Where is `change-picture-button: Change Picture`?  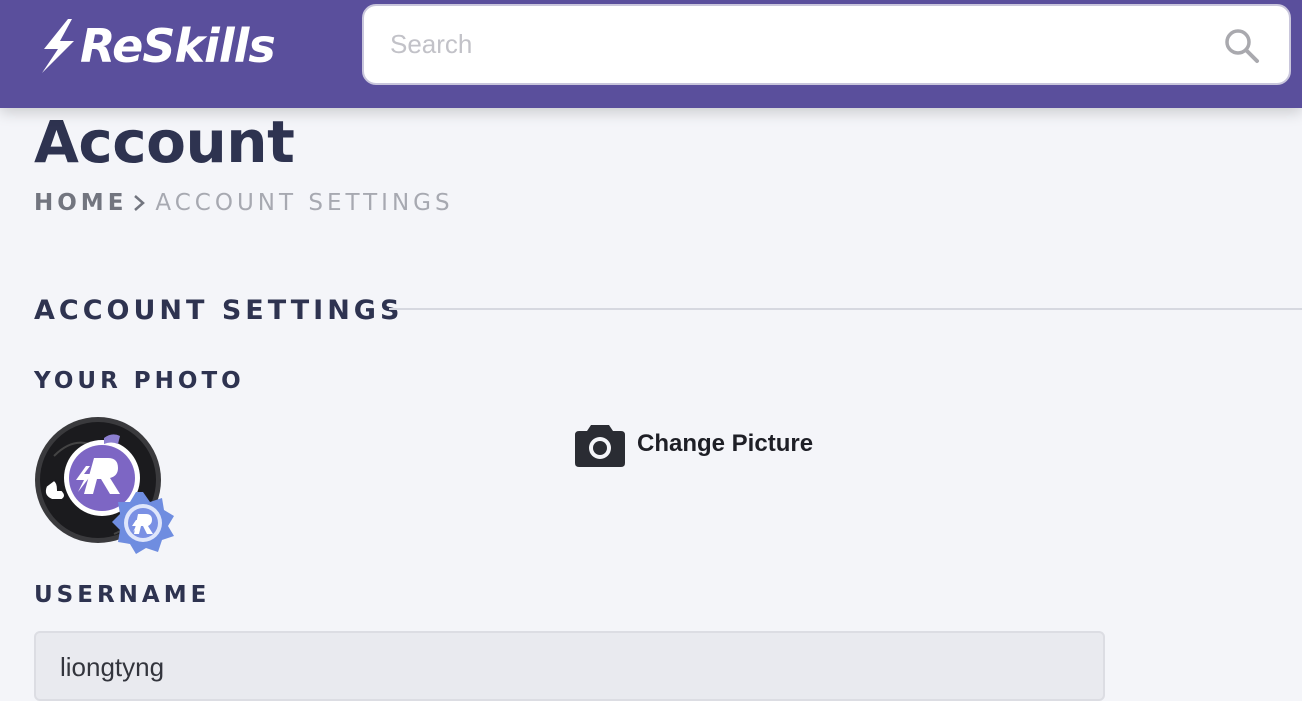 change-picture-button: Change Picture is located at coordinates (694, 444).